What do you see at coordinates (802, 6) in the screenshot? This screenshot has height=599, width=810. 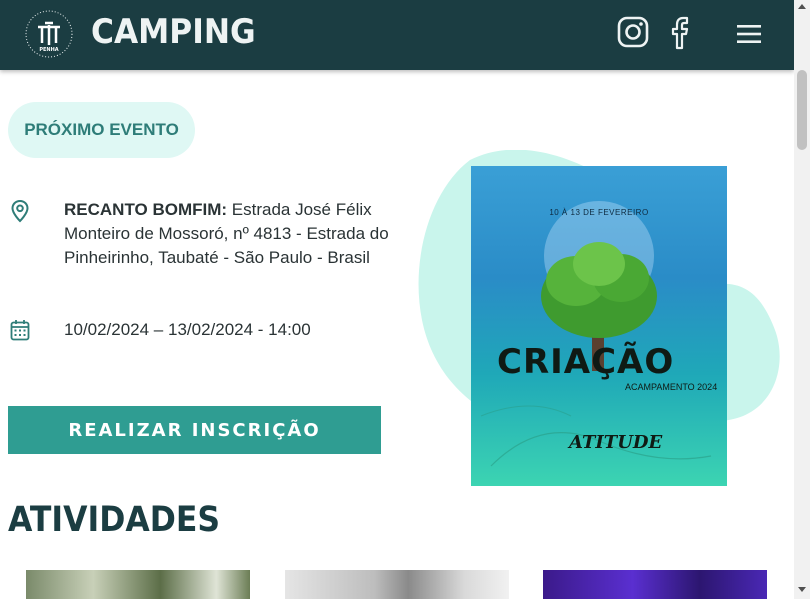 I see `scroll-up-arrow-icon` at bounding box center [802, 6].